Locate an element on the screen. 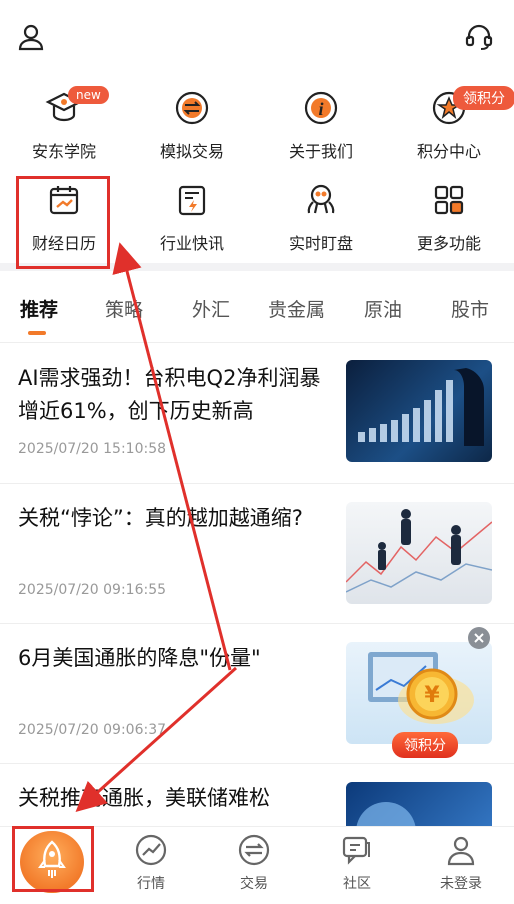 The image size is (514, 904). tab-label: 未登录 is located at coordinates (461, 884).